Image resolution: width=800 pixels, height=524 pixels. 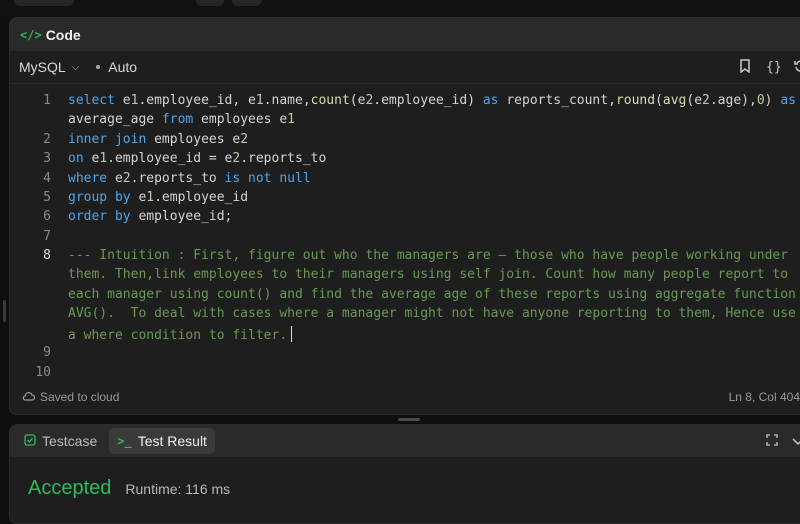 What do you see at coordinates (172, 441) in the screenshot?
I see `tab-label: Test Result` at bounding box center [172, 441].